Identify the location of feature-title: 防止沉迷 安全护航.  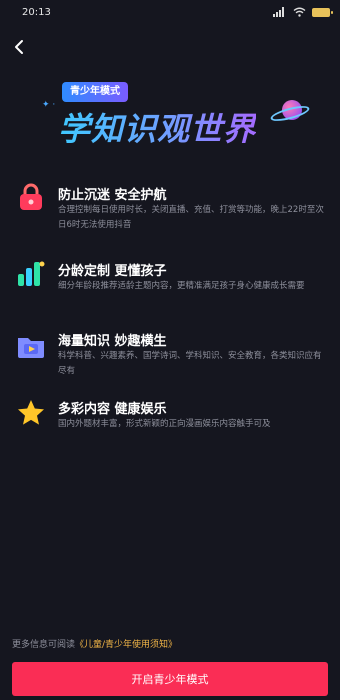
(112, 195).